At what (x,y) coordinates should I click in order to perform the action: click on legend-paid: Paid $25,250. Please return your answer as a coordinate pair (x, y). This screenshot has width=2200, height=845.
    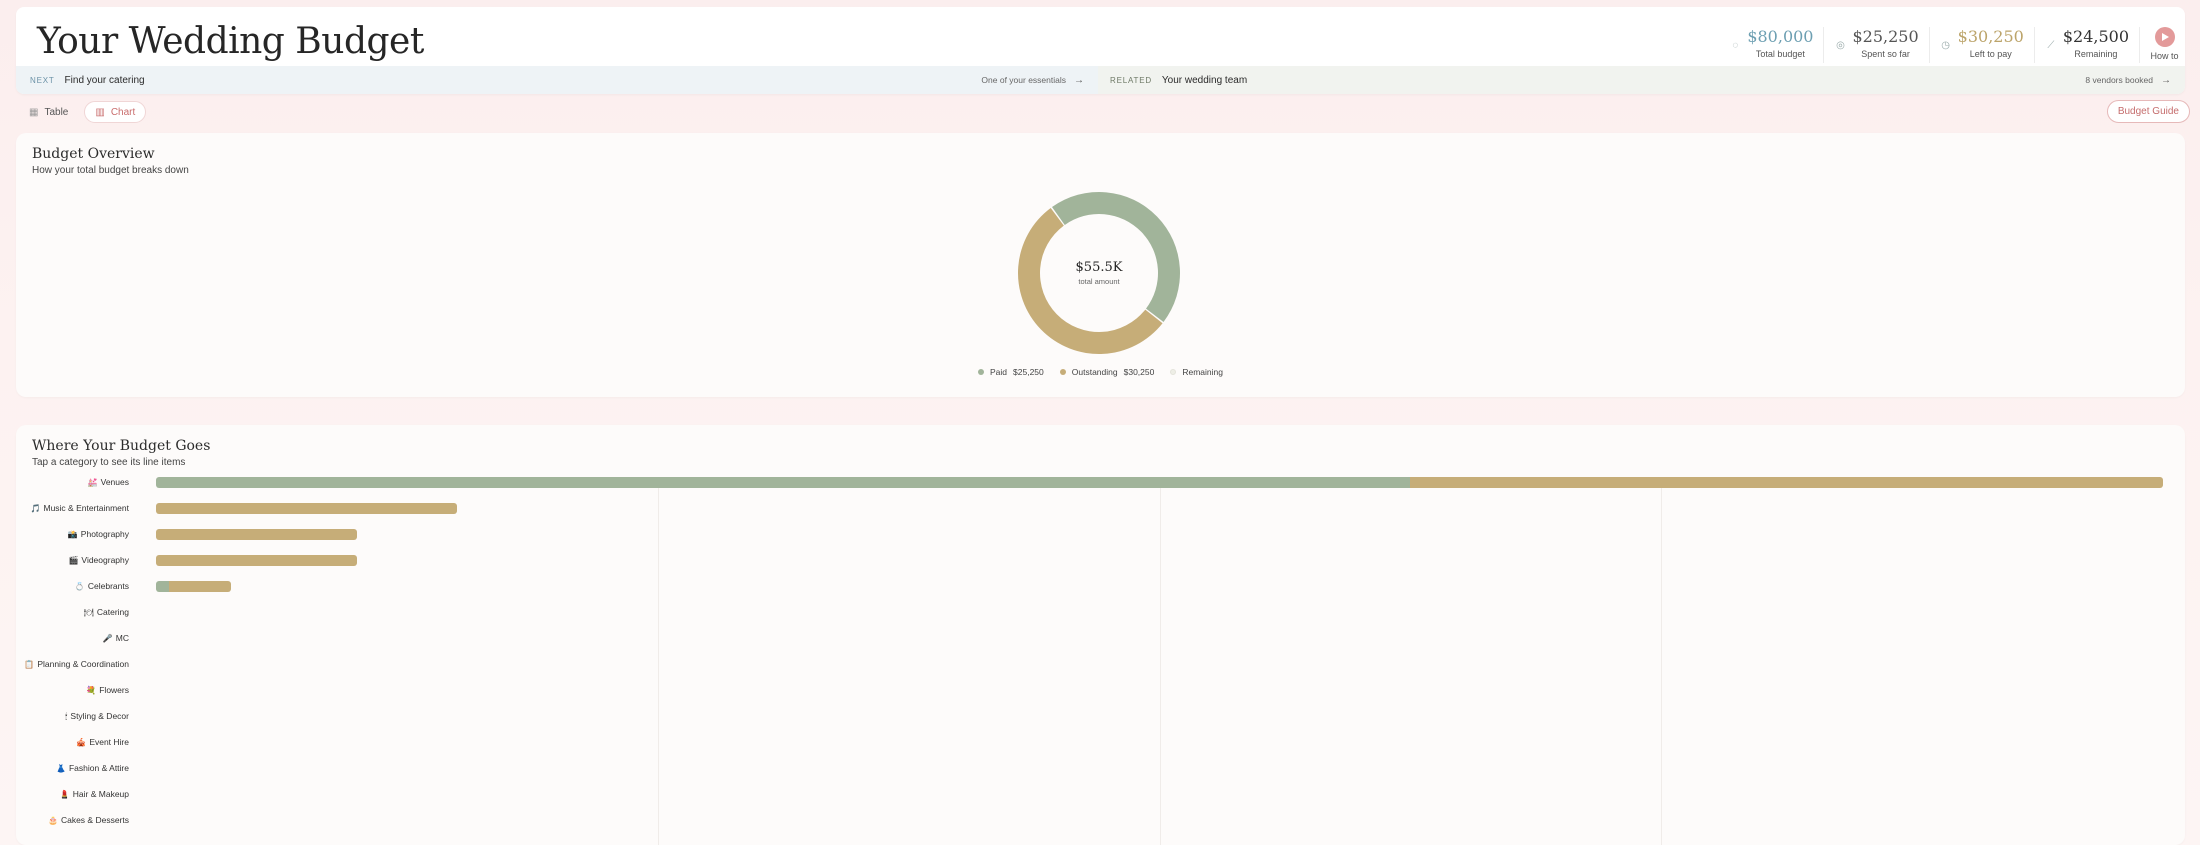
    Looking at the image, I should click on (1011, 372).